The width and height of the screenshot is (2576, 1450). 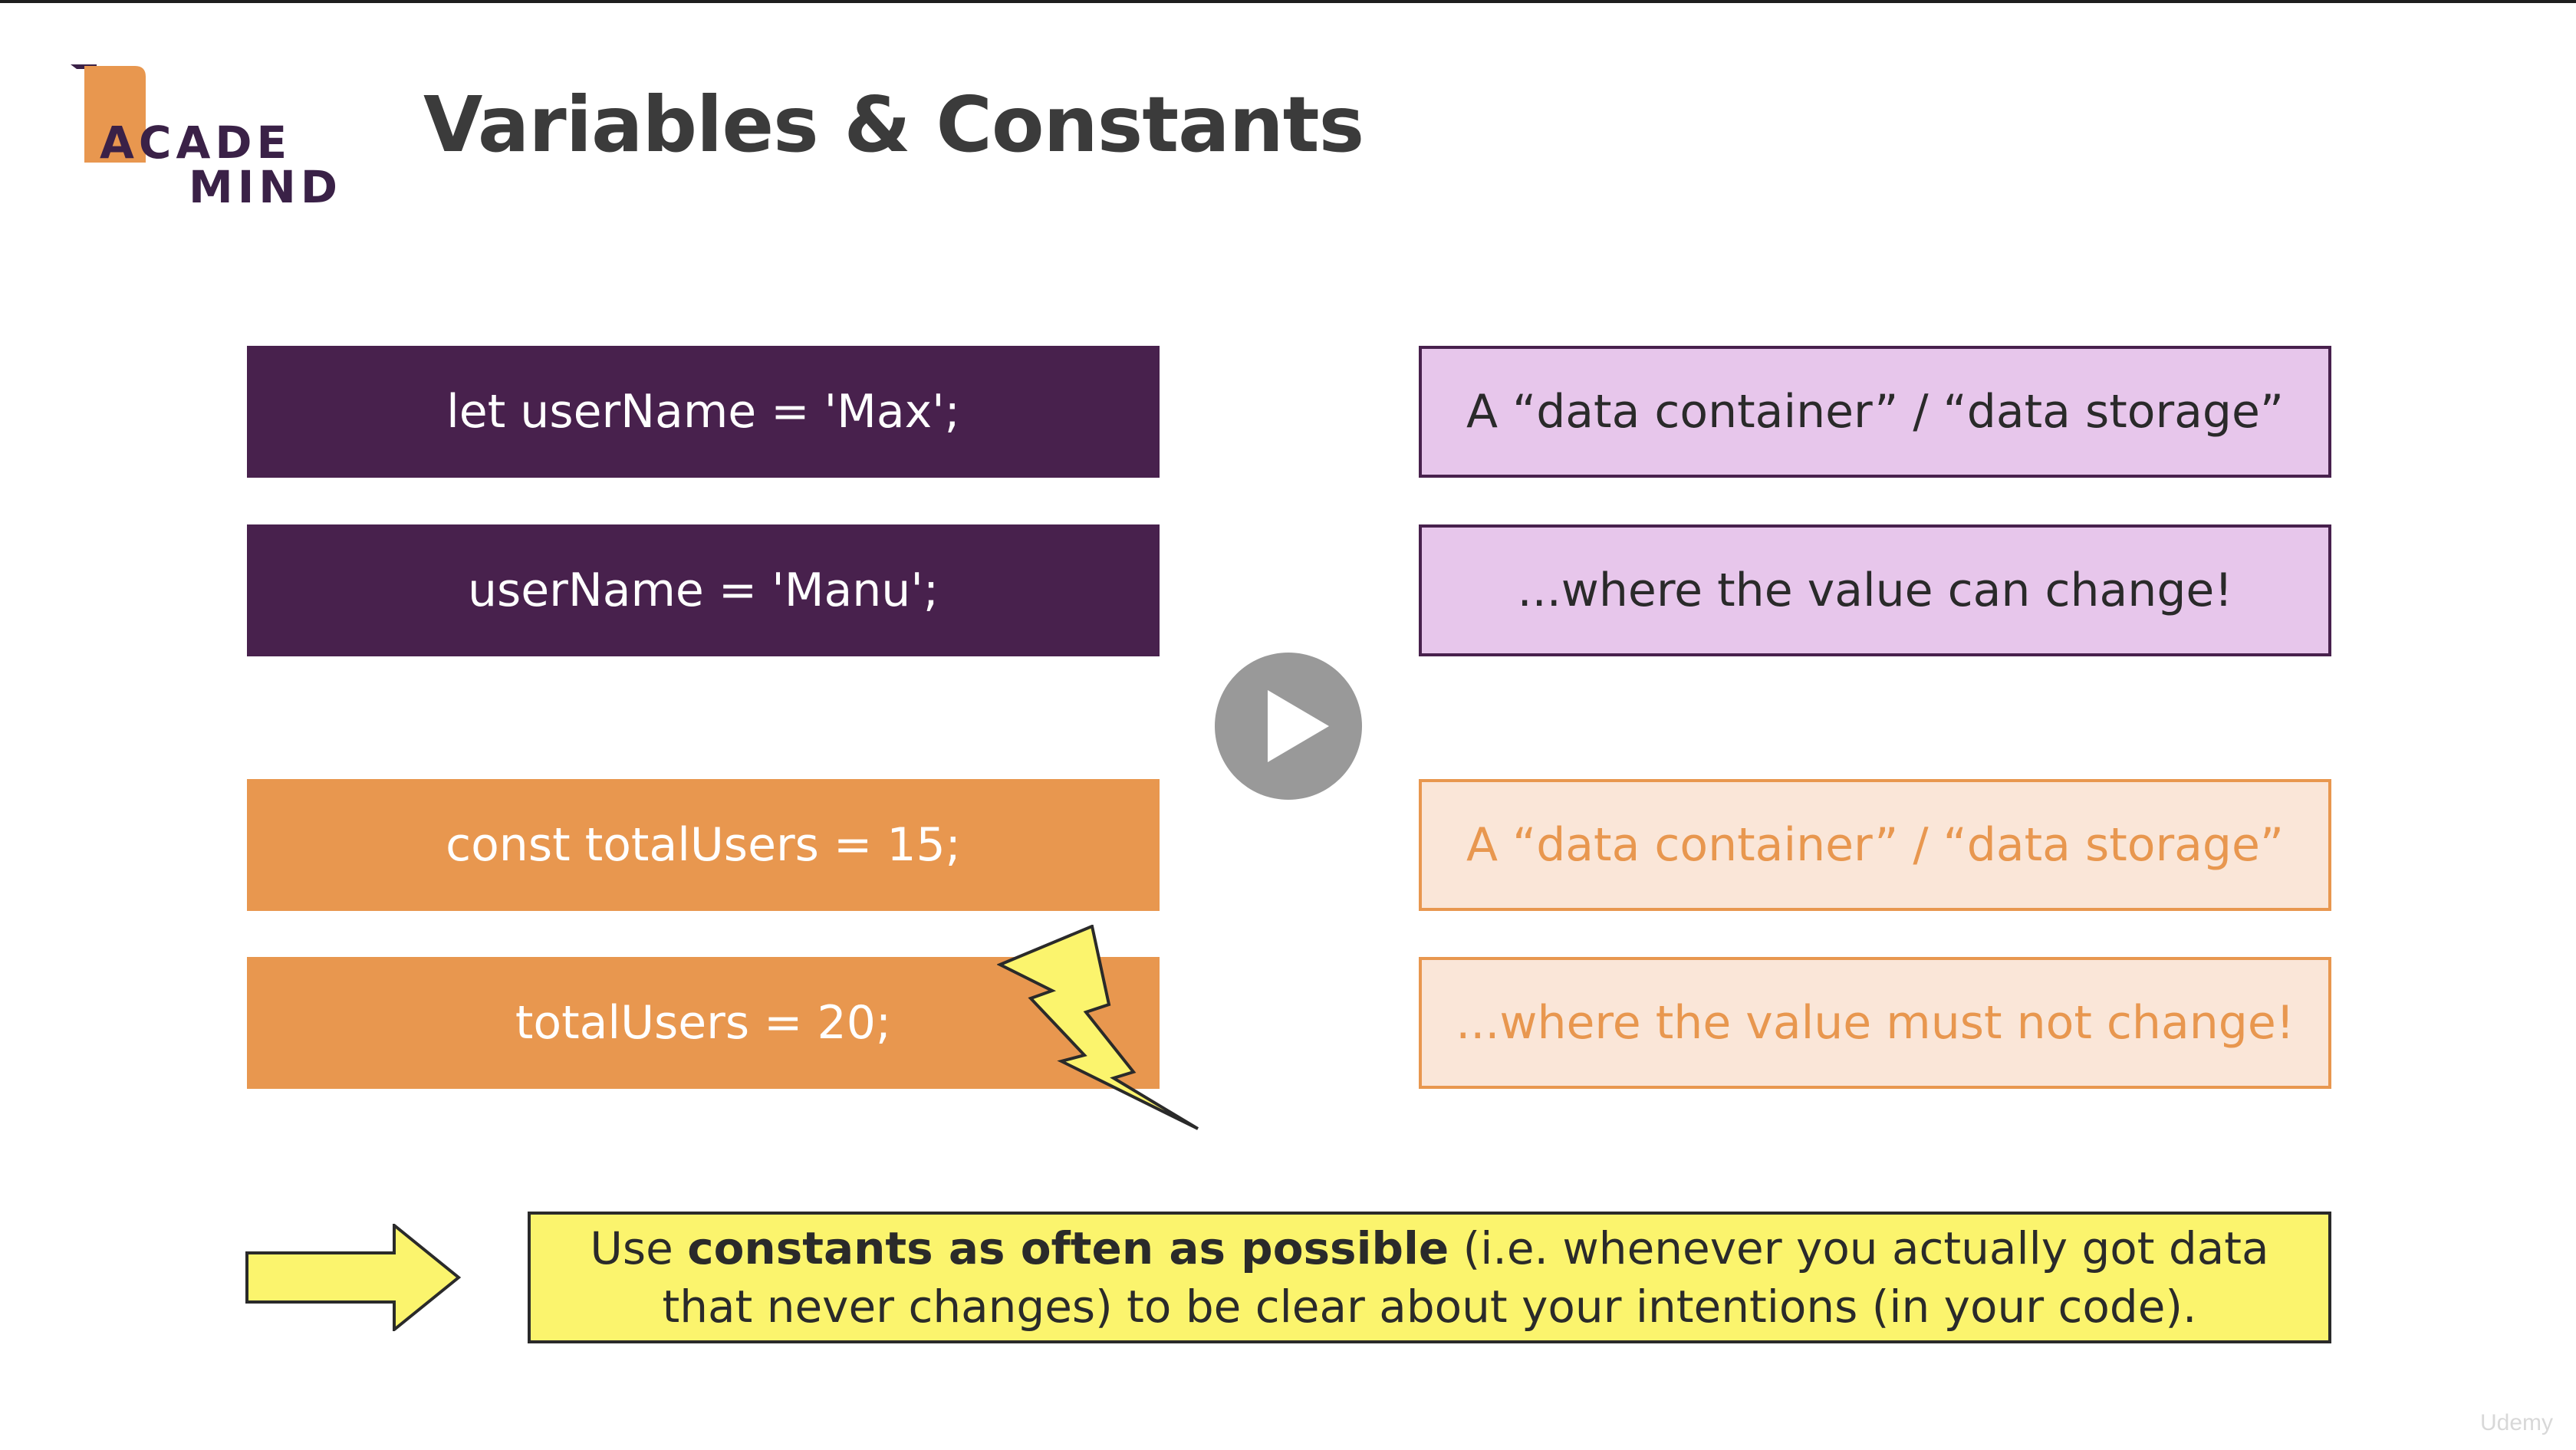 I want to click on academind-logo: ACADE MIND, so click(x=204, y=138).